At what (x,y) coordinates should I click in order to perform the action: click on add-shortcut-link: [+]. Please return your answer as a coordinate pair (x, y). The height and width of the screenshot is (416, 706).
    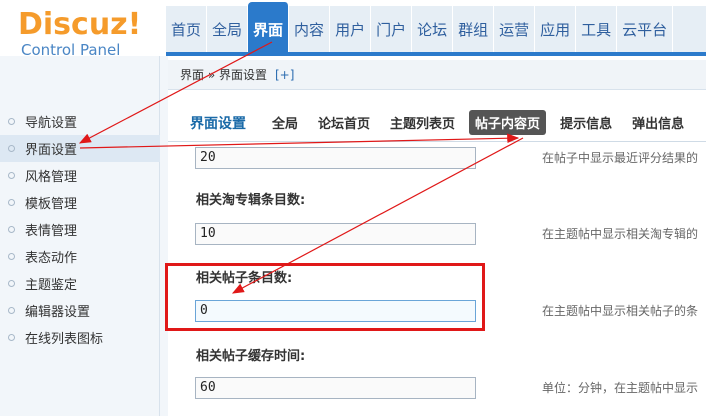
    Looking at the image, I should click on (284, 75).